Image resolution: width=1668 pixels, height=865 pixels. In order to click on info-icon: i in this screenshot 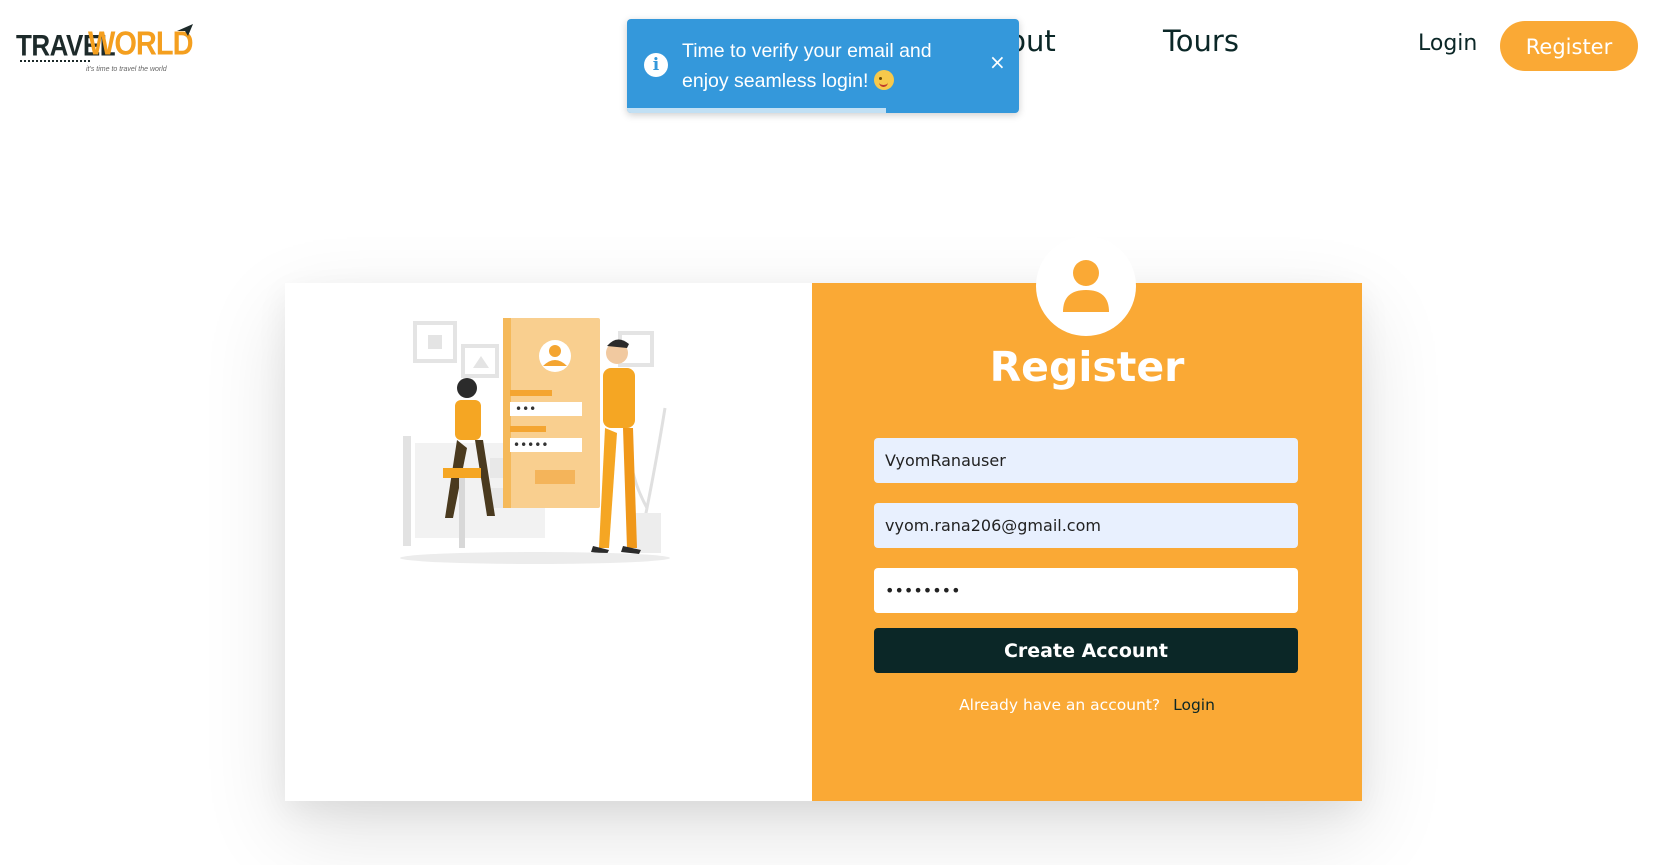, I will do `click(656, 65)`.